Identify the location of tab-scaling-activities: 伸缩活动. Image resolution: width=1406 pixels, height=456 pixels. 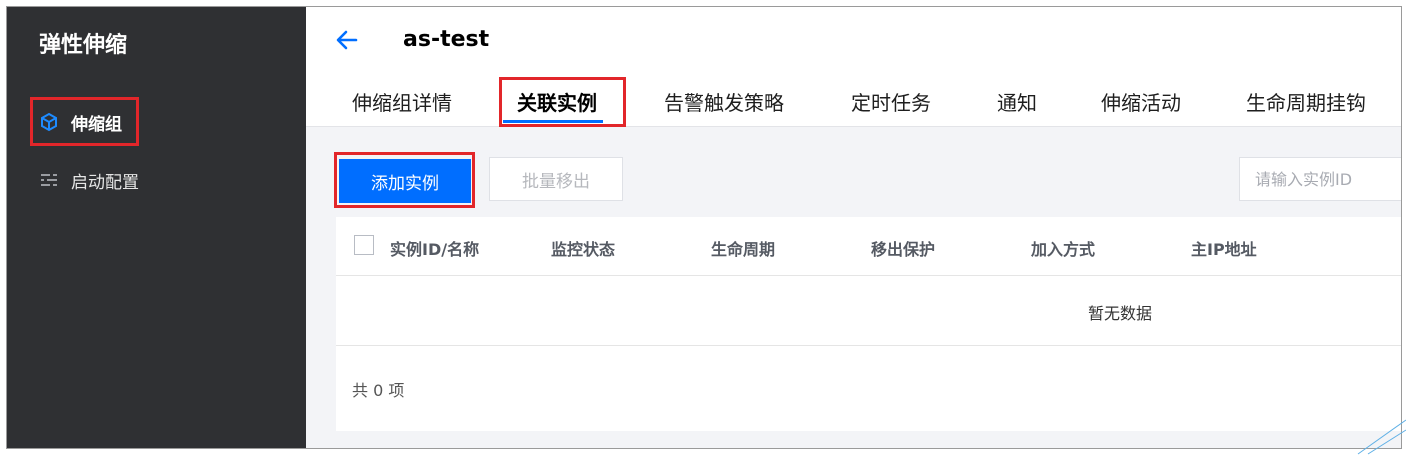
(1141, 101).